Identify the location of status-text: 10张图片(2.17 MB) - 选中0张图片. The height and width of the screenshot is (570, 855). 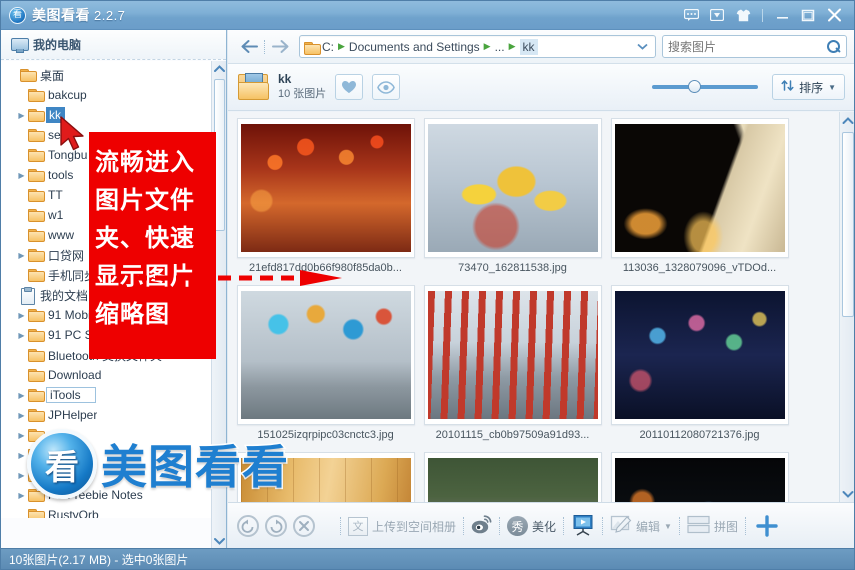
(99, 559).